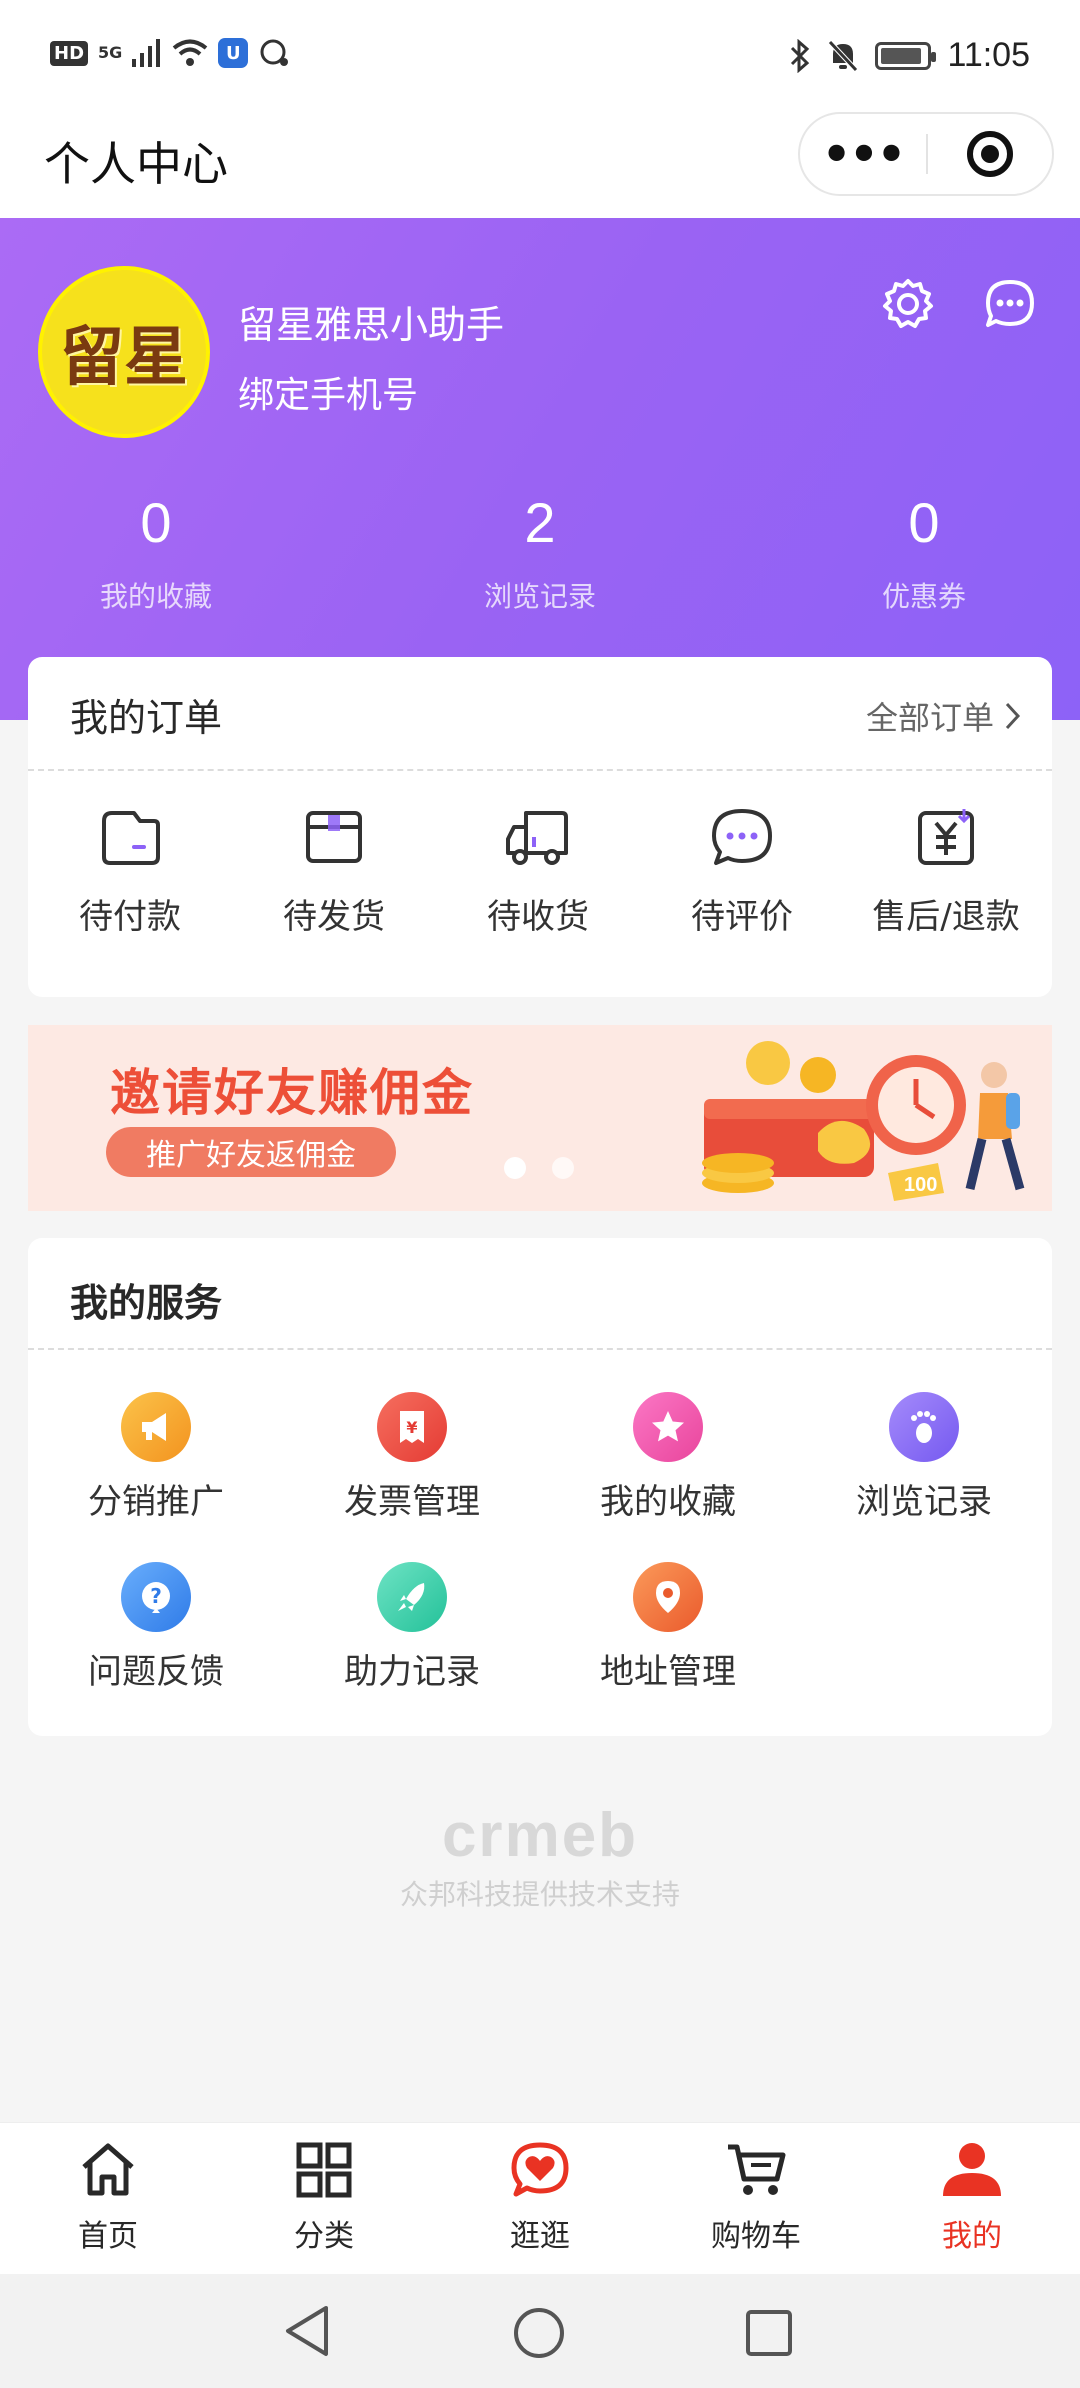  Describe the element at coordinates (539, 596) in the screenshot. I see `stat-label: 浏览记录` at that location.